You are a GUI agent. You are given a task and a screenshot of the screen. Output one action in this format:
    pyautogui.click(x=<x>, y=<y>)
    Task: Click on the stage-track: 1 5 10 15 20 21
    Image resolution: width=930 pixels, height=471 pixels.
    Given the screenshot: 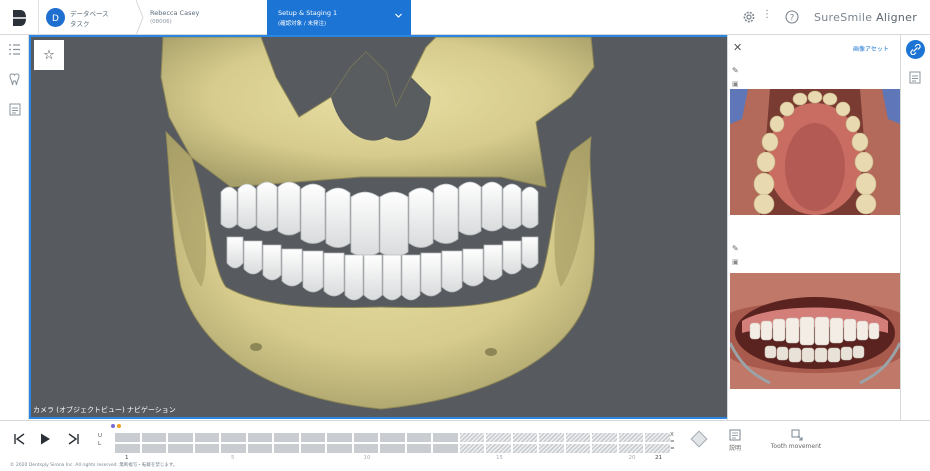 What is the action you would take?
    pyautogui.click(x=397, y=446)
    